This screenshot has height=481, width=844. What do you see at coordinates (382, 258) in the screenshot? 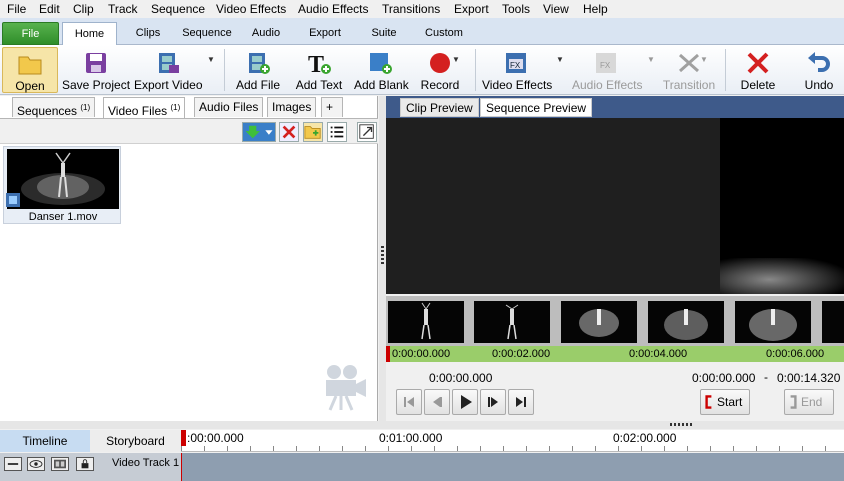
I see `panel-splitter` at bounding box center [382, 258].